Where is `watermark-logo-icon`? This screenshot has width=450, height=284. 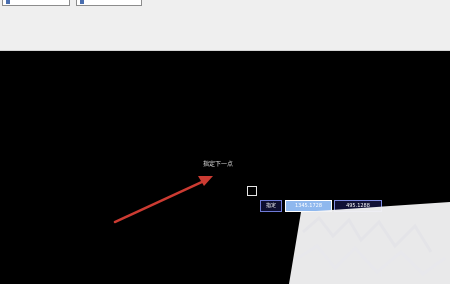 watermark-logo-icon is located at coordinates (369, 243).